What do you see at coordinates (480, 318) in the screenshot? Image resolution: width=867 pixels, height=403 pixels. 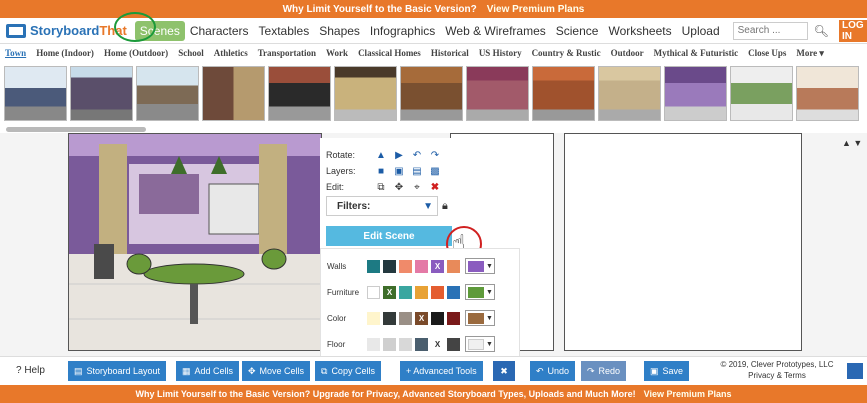 I see `color-dropdown: ▼` at bounding box center [480, 318].